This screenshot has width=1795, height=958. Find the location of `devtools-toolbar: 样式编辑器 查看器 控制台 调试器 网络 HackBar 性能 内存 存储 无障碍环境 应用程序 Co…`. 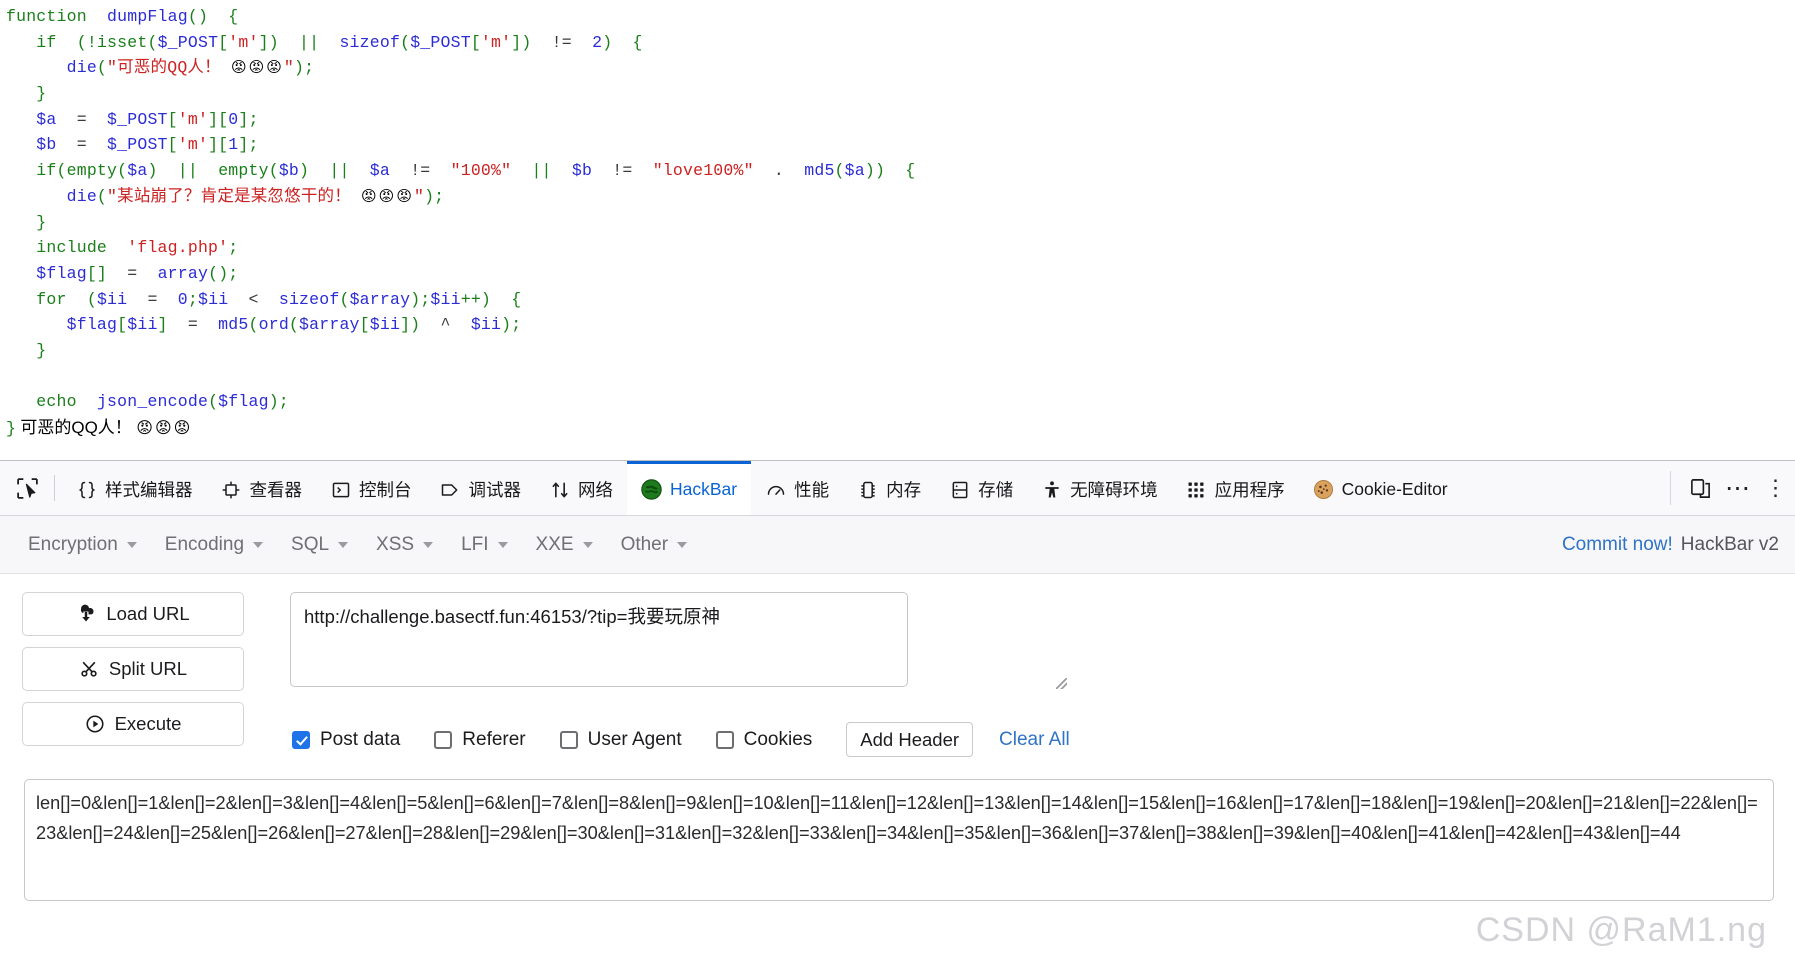

devtools-toolbar: 样式编辑器 查看器 控制台 调试器 网络 HackBar 性能 内存 存储 无障碍环境 应用程序 Co… is located at coordinates (897, 488).